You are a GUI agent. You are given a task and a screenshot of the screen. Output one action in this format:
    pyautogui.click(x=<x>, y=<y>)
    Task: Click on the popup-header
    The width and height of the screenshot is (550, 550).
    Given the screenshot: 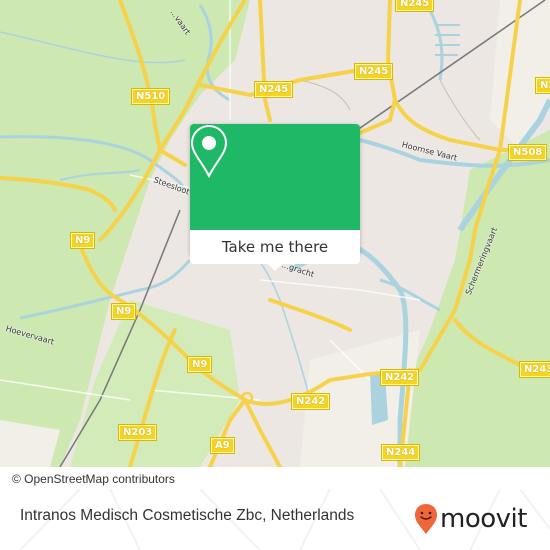 What is the action you would take?
    pyautogui.click(x=275, y=177)
    